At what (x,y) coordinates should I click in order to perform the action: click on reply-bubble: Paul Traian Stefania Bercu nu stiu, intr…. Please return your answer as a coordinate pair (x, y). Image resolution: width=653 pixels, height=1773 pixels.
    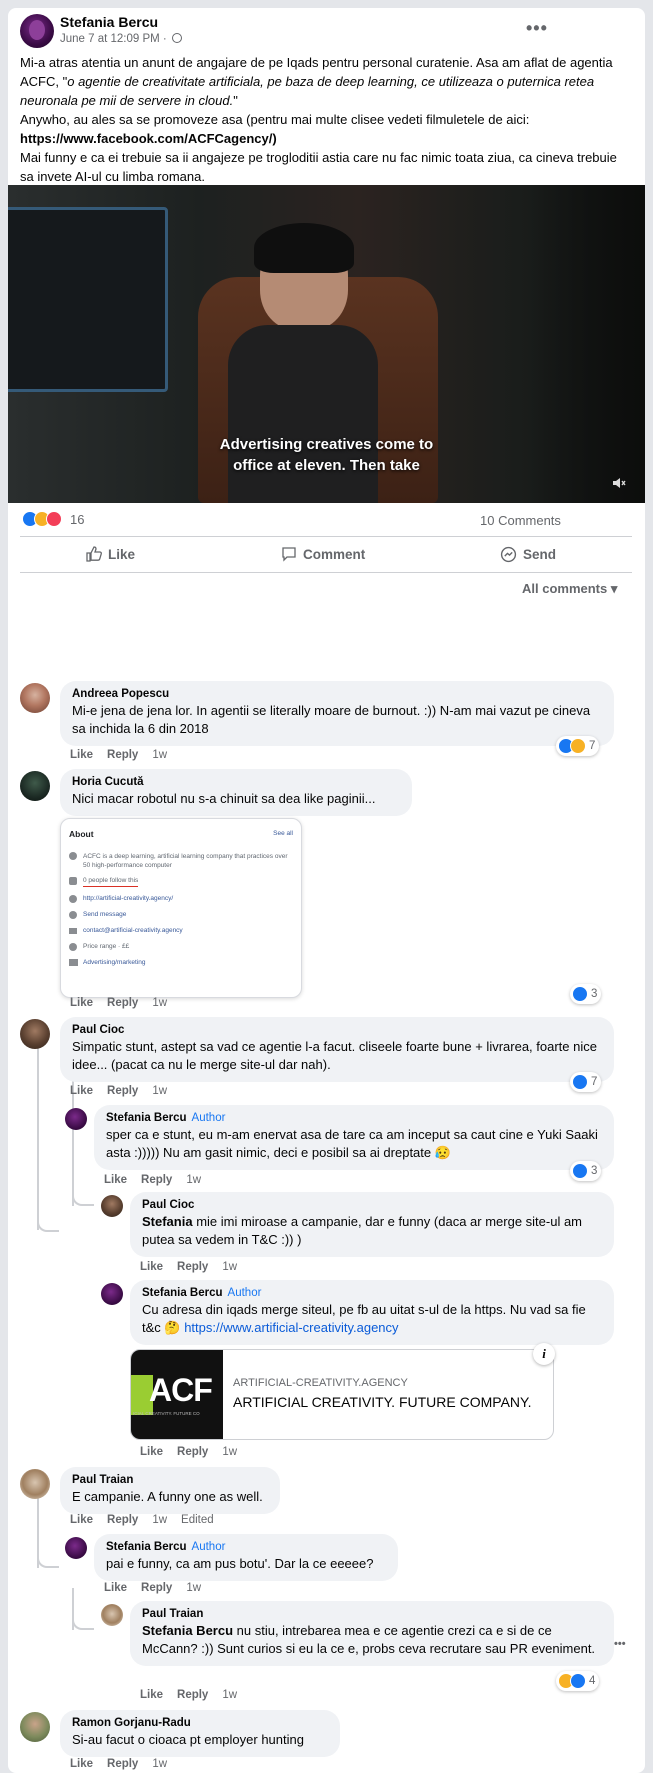
    Looking at the image, I should click on (372, 1633).